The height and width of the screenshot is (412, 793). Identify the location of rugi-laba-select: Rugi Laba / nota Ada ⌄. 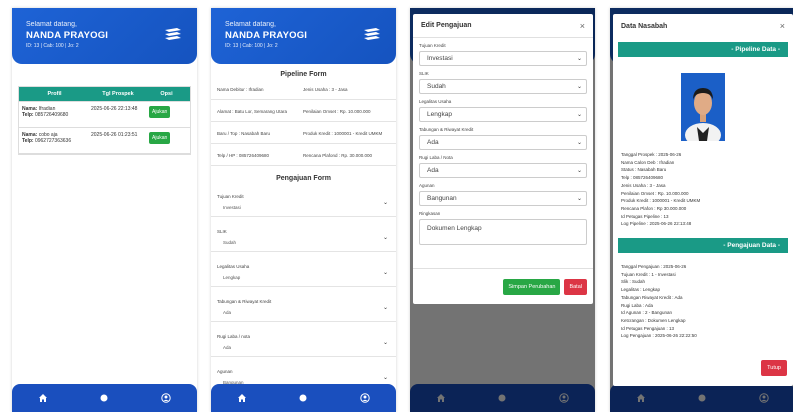
(303, 339).